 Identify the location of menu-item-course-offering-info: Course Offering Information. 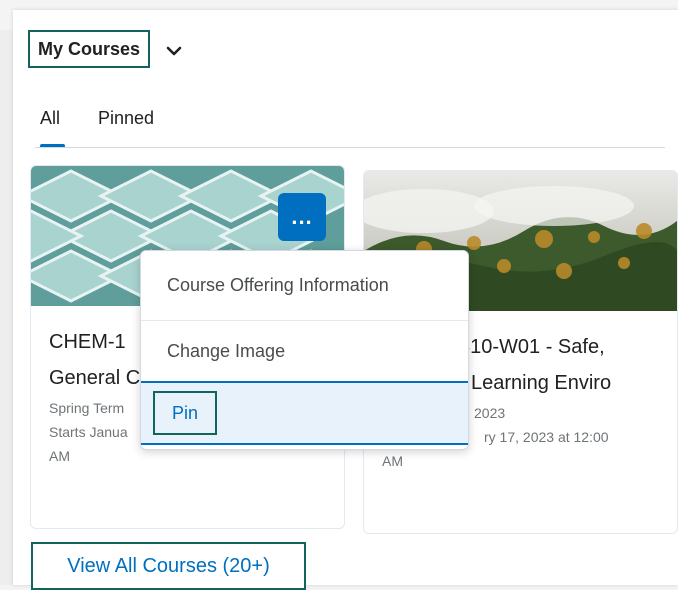
(304, 286).